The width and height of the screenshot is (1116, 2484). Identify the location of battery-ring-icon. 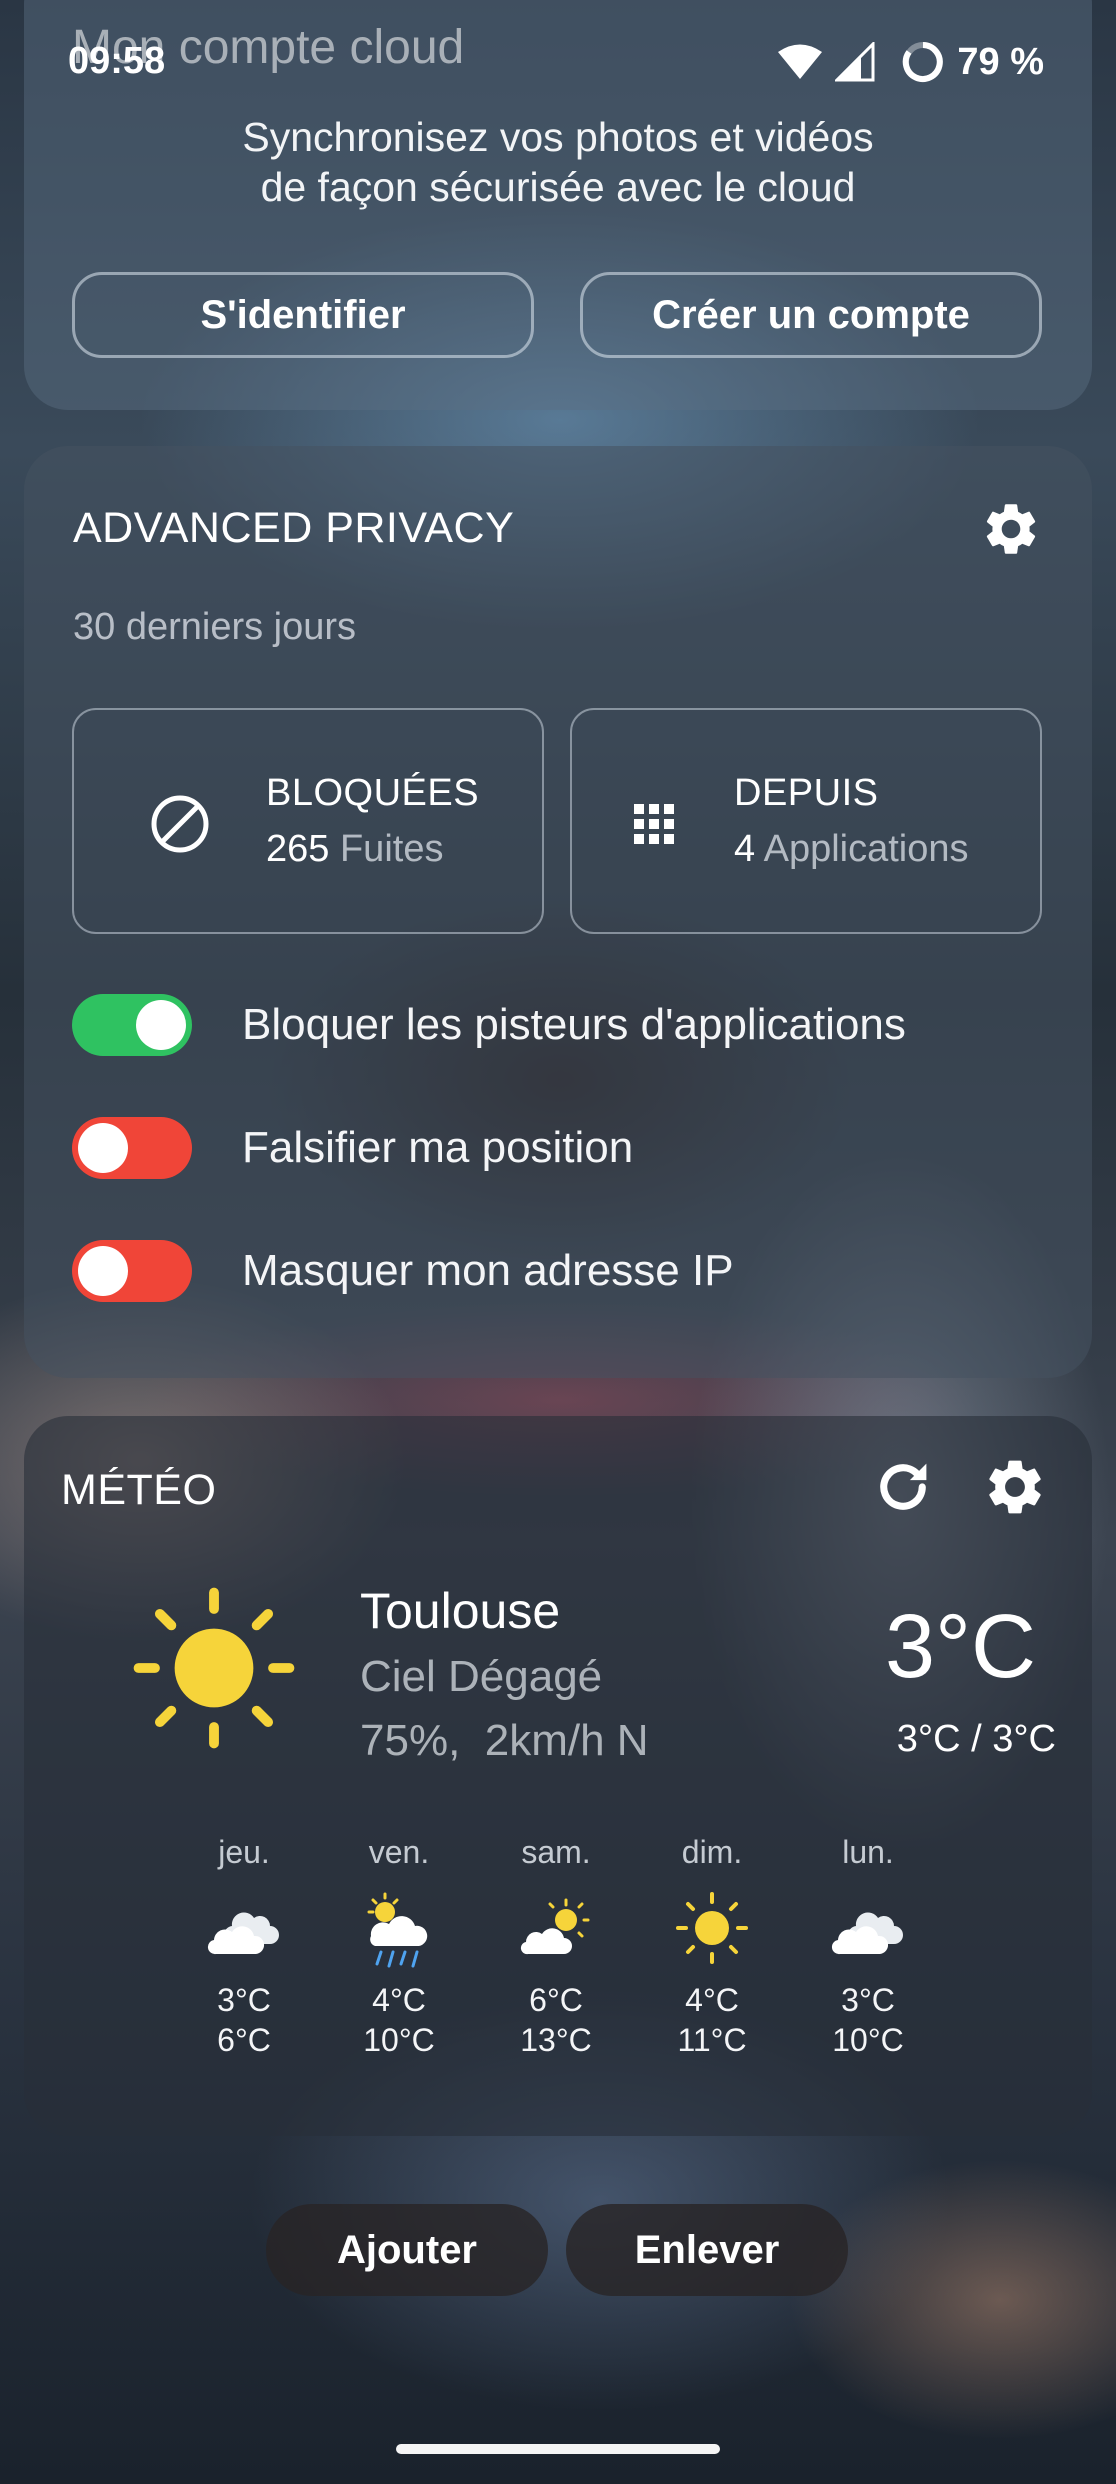
(923, 62).